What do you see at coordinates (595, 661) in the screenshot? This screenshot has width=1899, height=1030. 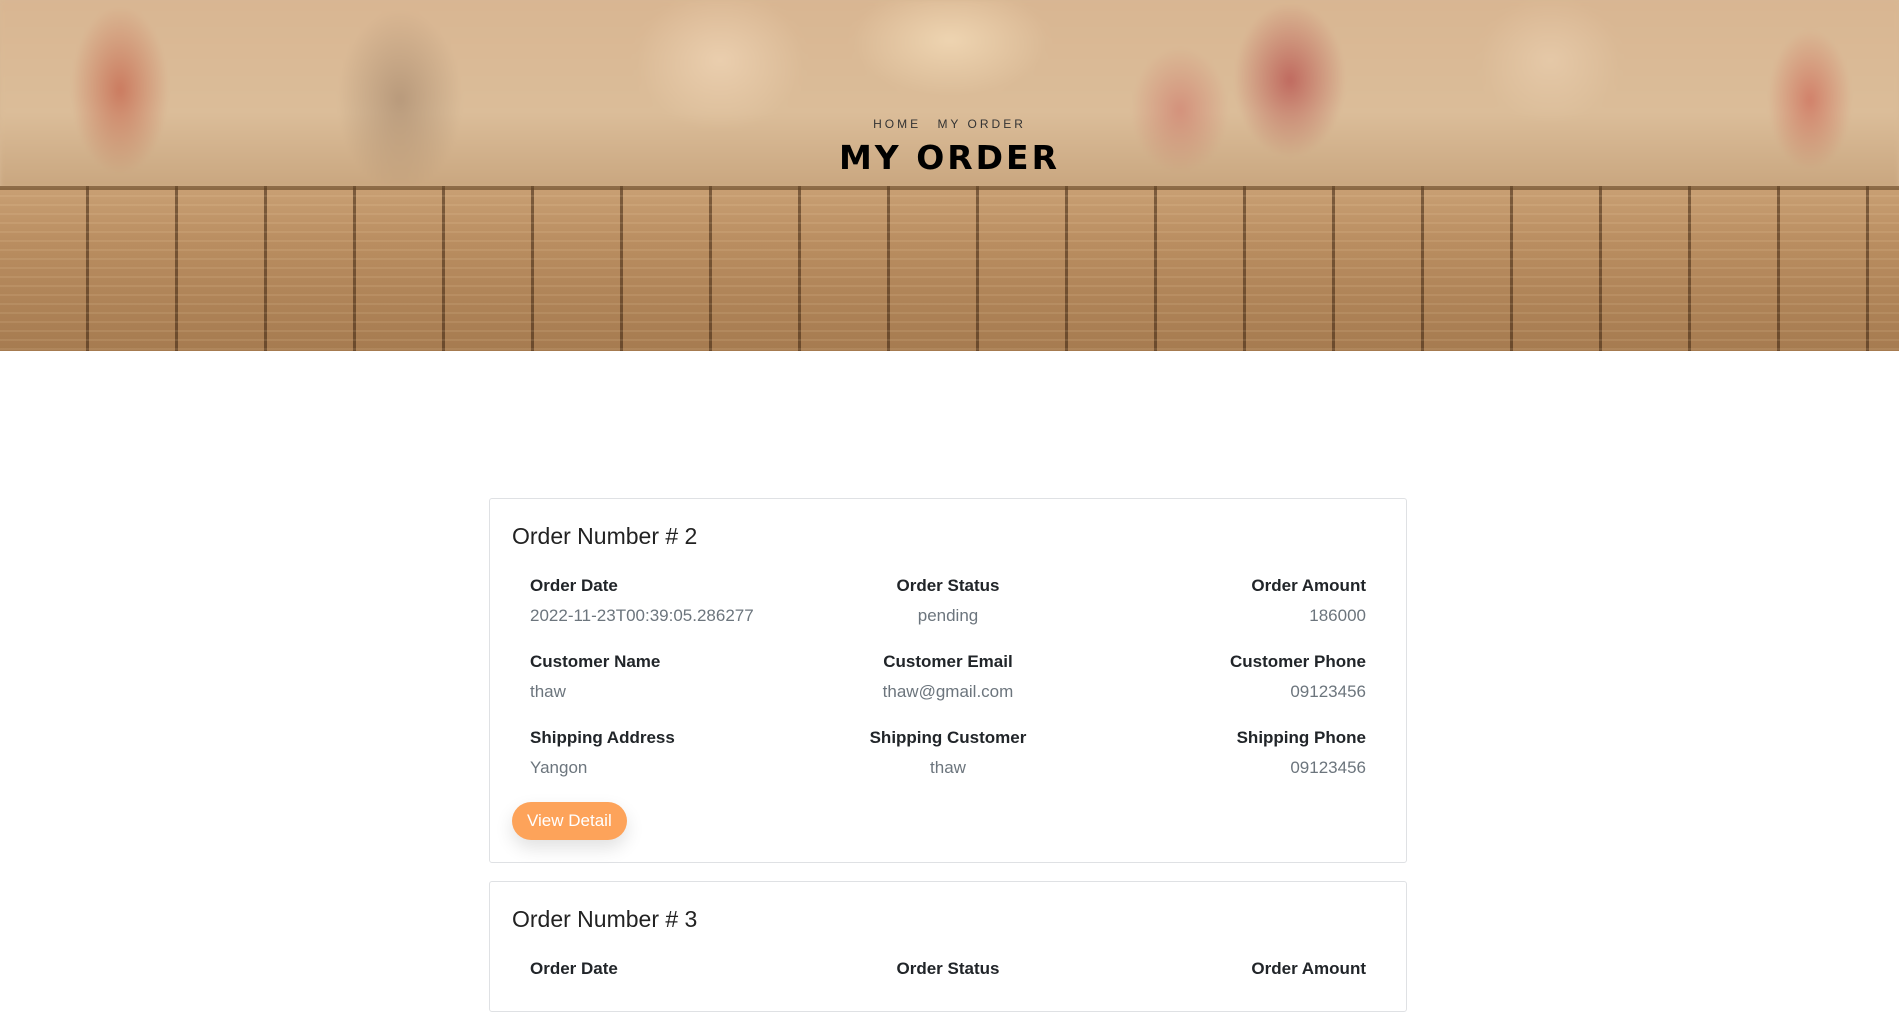 I see `customer-name-label: Customer Name` at bounding box center [595, 661].